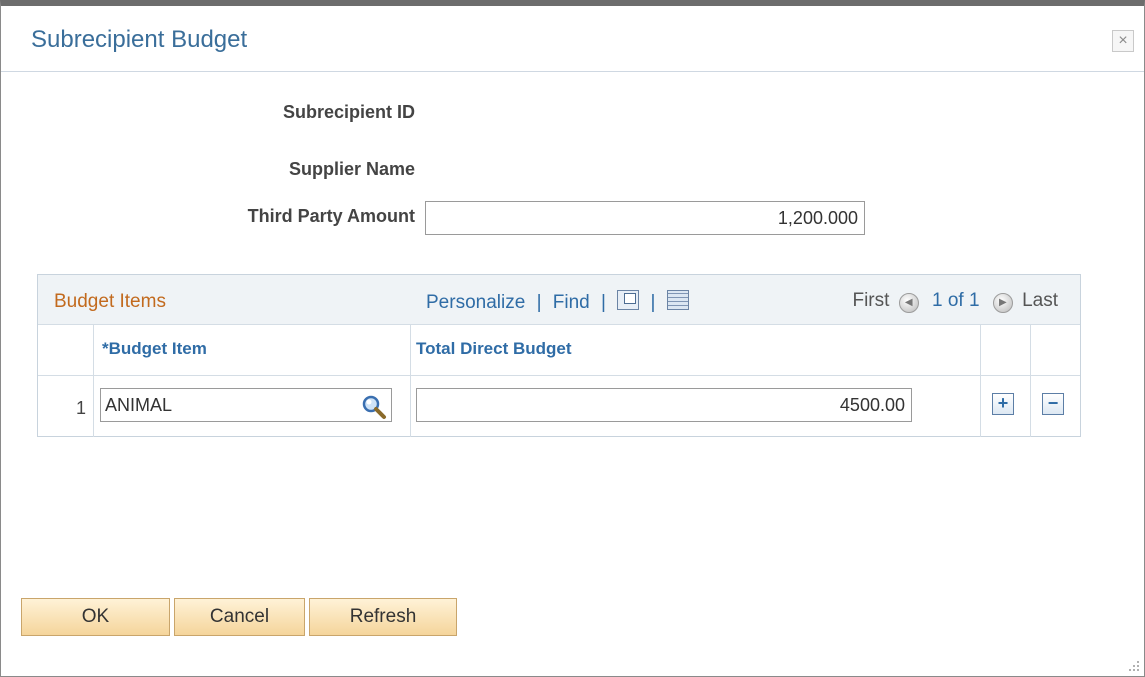  What do you see at coordinates (1040, 300) in the screenshot?
I see `pager-last: Last` at bounding box center [1040, 300].